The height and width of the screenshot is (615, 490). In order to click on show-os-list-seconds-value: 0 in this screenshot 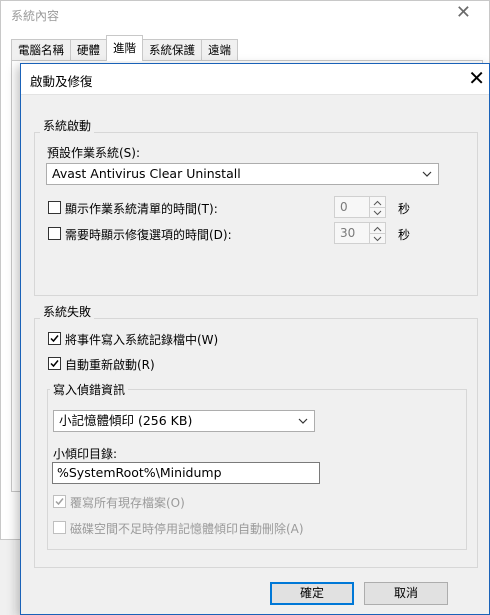, I will do `click(344, 207)`.